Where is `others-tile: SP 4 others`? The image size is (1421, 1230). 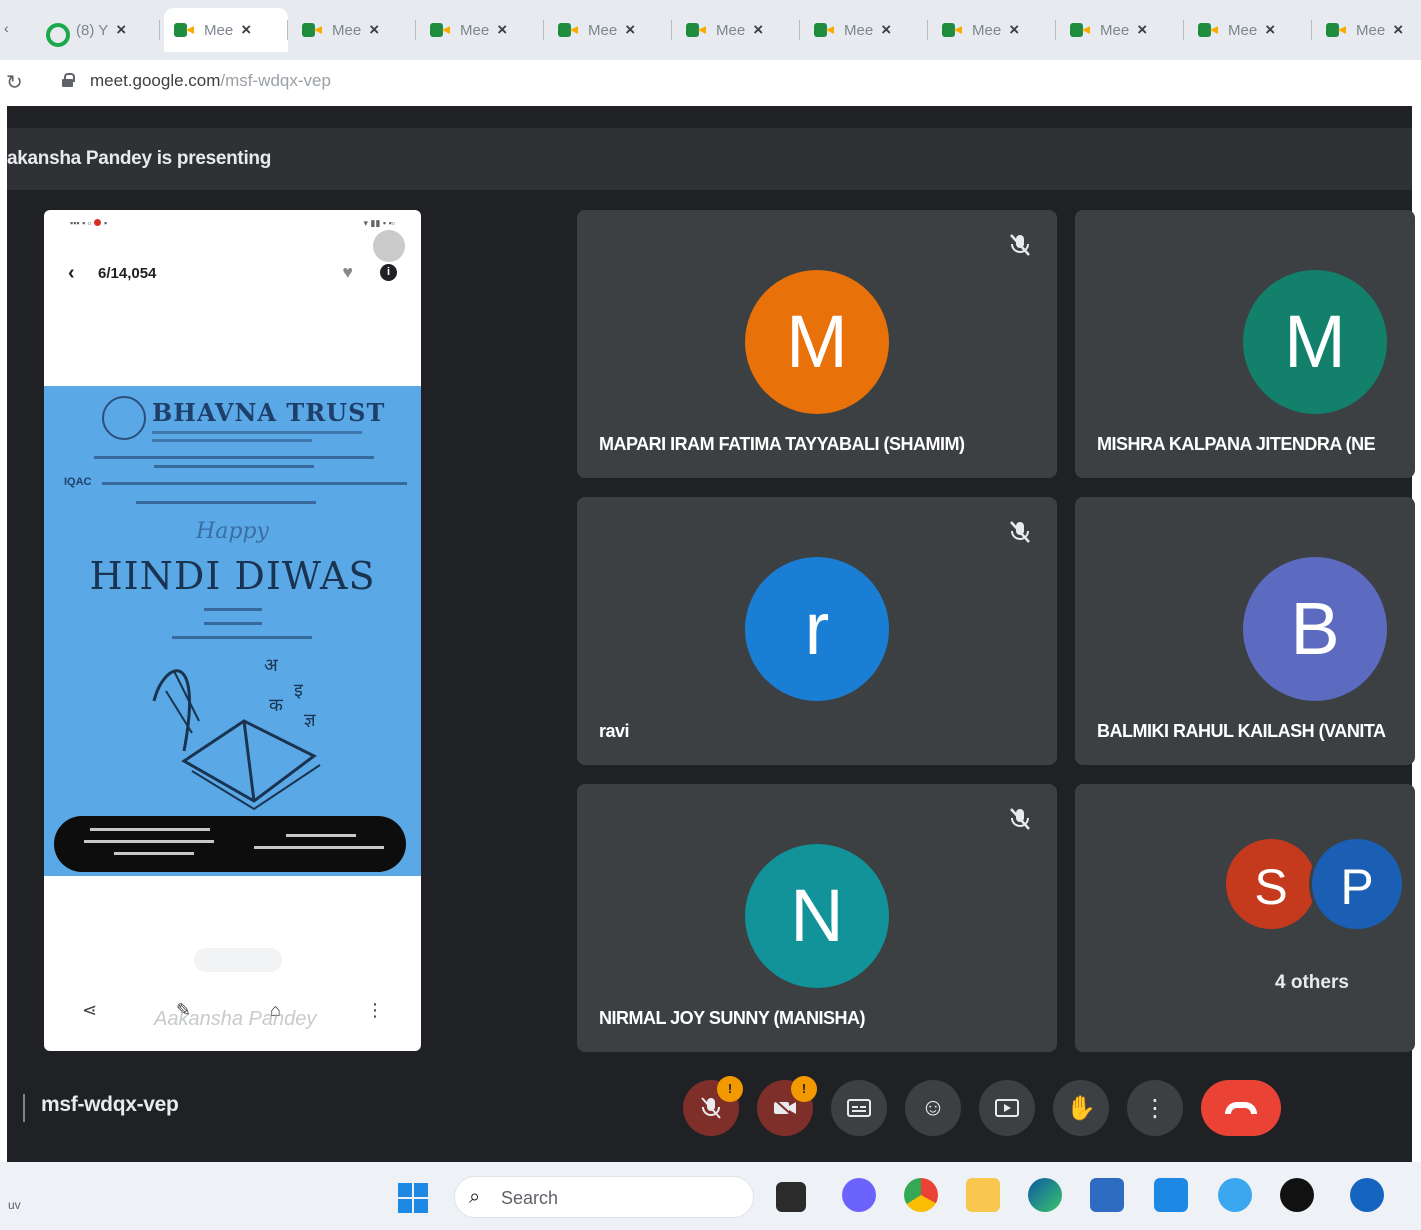
others-tile: SP 4 others is located at coordinates (1245, 918).